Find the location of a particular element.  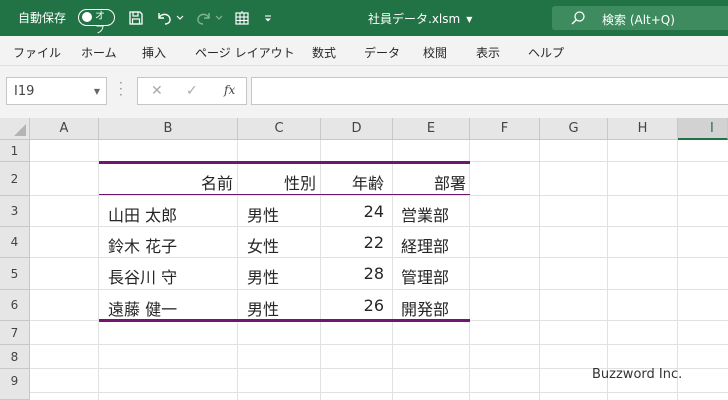

redo-icon is located at coordinates (204, 18).